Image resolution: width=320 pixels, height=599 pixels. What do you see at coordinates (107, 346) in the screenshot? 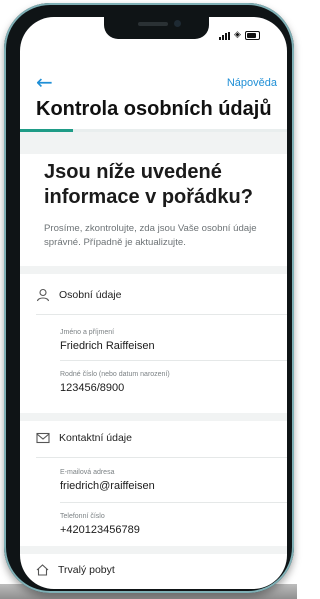
I see `field-value: Friedrich Raiffeisen` at bounding box center [107, 346].